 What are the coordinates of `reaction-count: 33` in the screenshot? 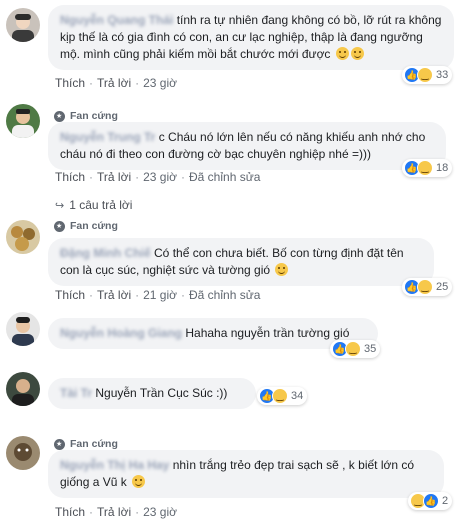 It's located at (442, 75).